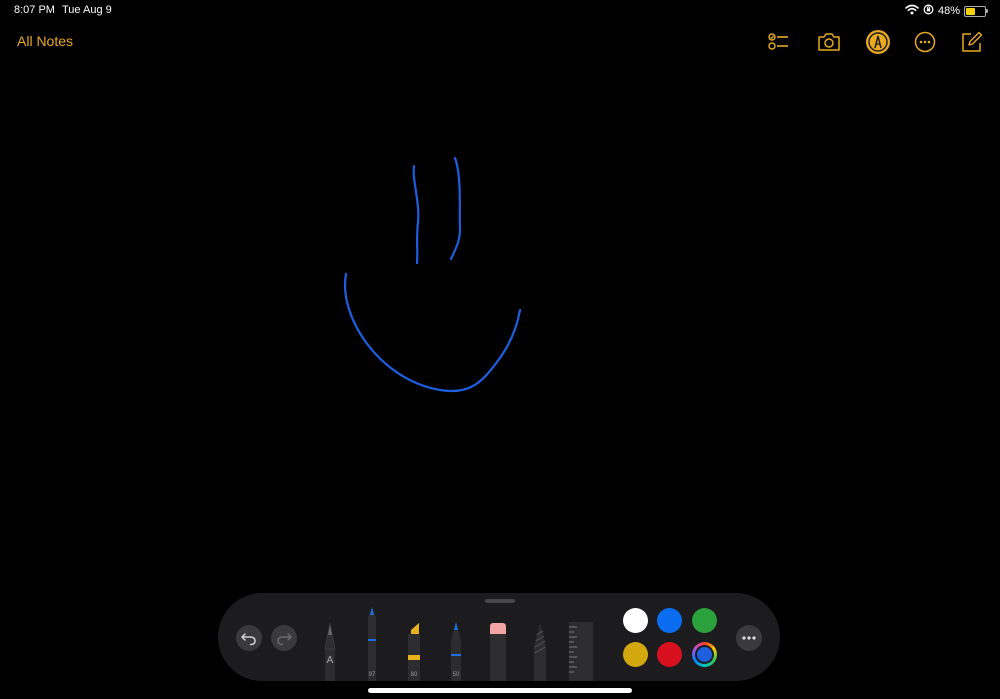  What do you see at coordinates (749, 638) in the screenshot?
I see `more-options-icon` at bounding box center [749, 638].